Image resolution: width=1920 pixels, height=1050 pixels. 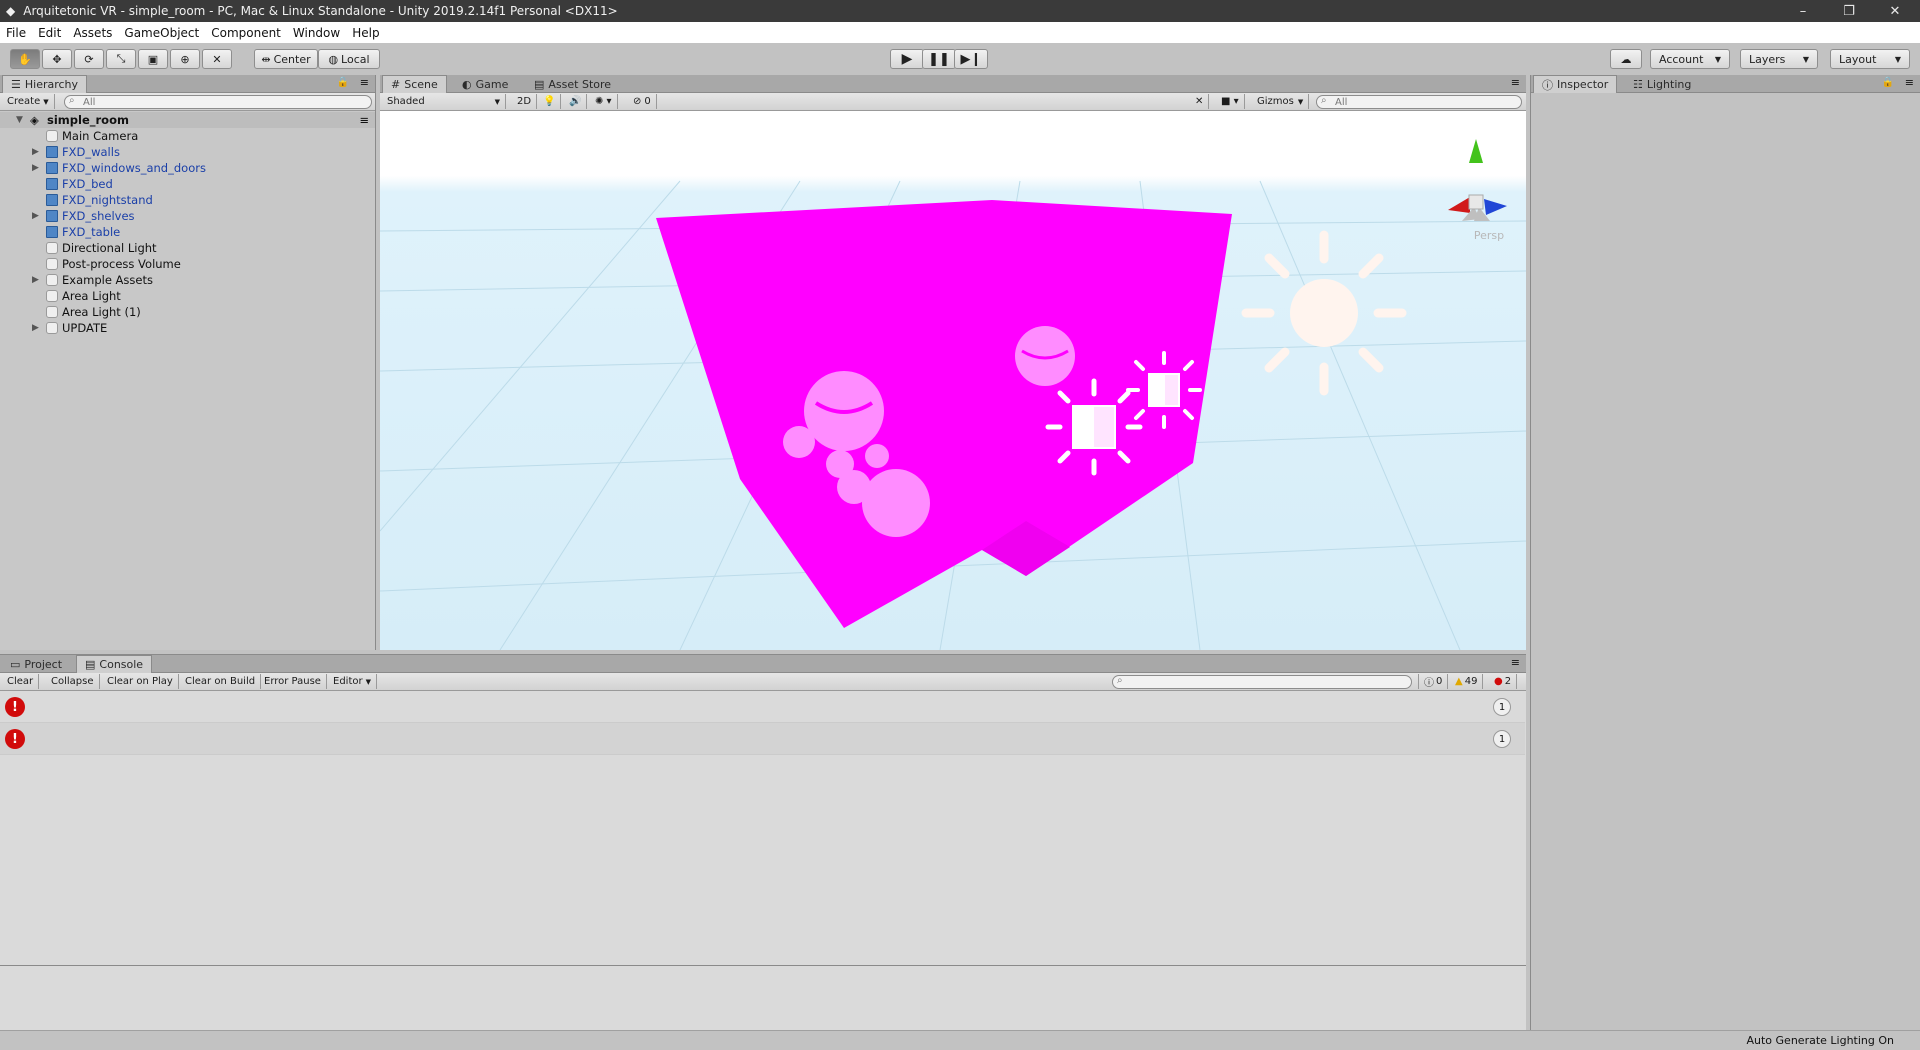 I want to click on step-button: ▶❙, so click(x=971, y=59).